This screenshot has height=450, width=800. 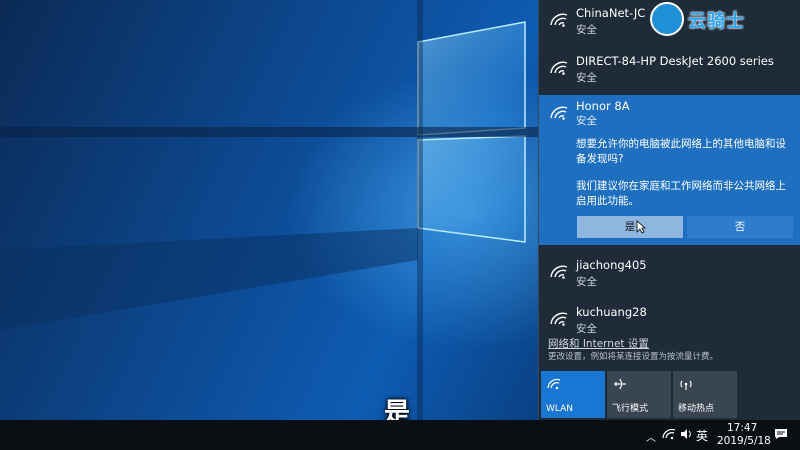 I want to click on clock-time: 17:47, so click(x=742, y=428).